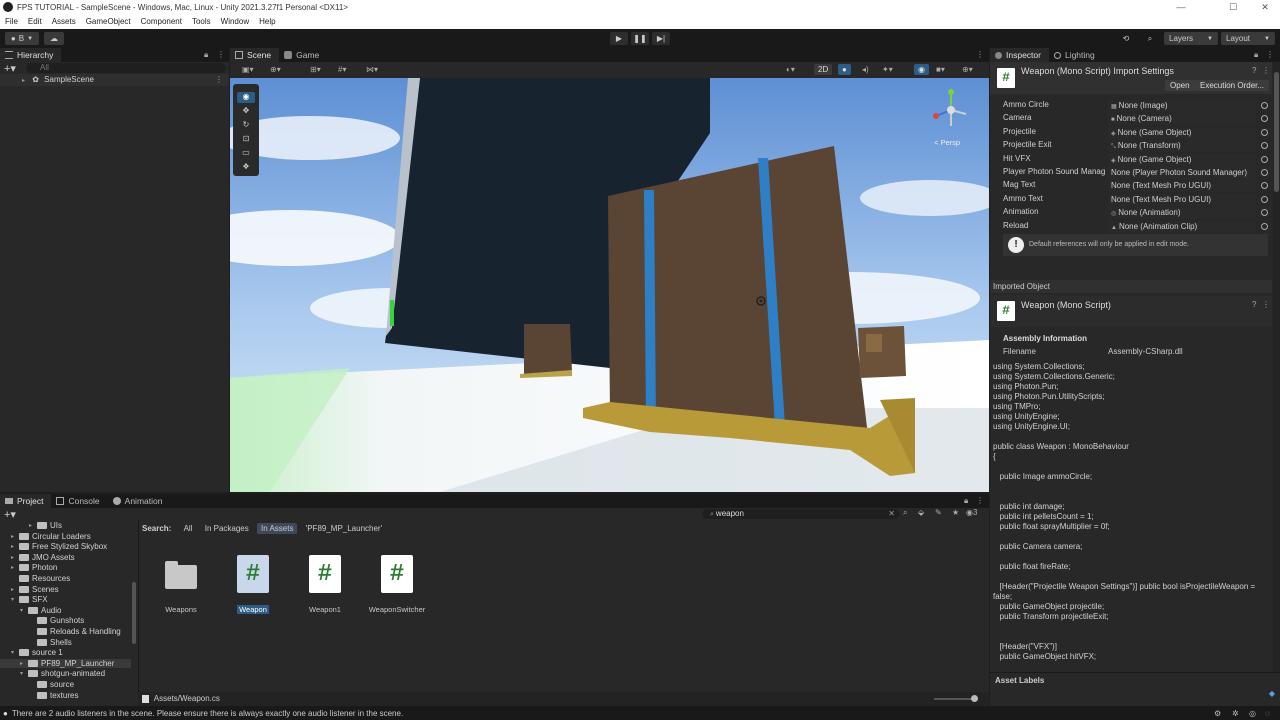  I want to click on menu-window: Window, so click(235, 21).